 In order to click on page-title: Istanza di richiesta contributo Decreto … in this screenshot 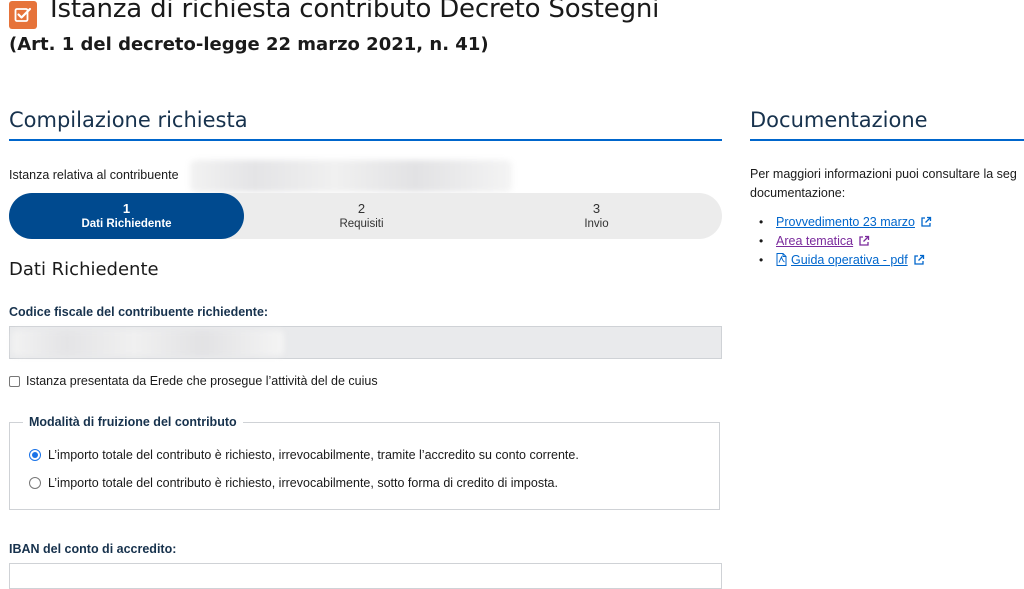, I will do `click(355, 12)`.